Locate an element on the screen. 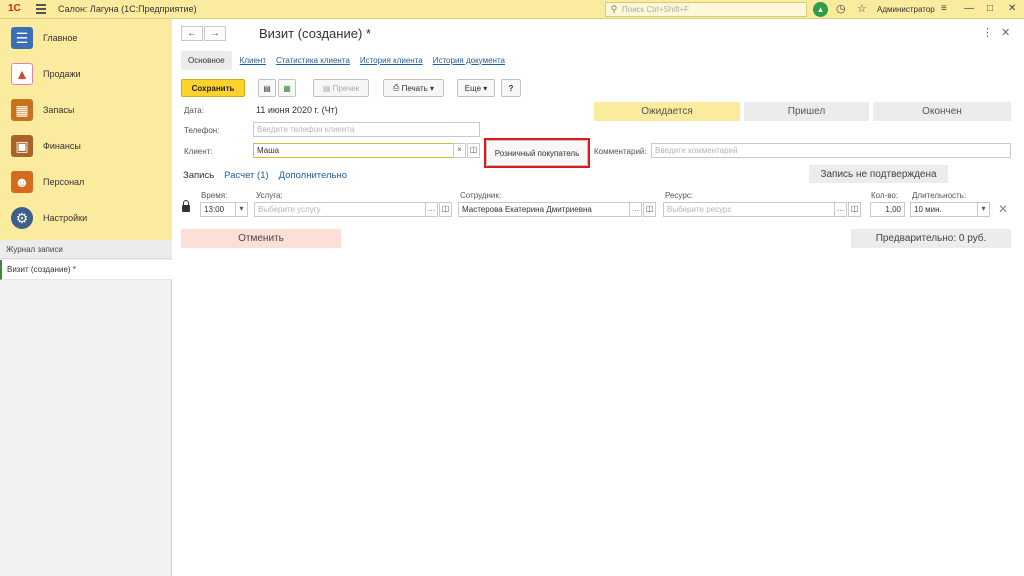  form-title: Визит (создание) * is located at coordinates (315, 33).